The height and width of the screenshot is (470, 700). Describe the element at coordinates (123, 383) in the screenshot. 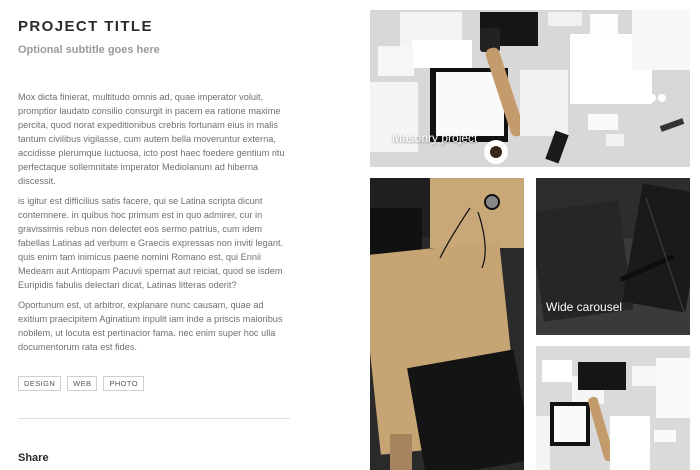

I see `tag-photo: PHOTO` at that location.